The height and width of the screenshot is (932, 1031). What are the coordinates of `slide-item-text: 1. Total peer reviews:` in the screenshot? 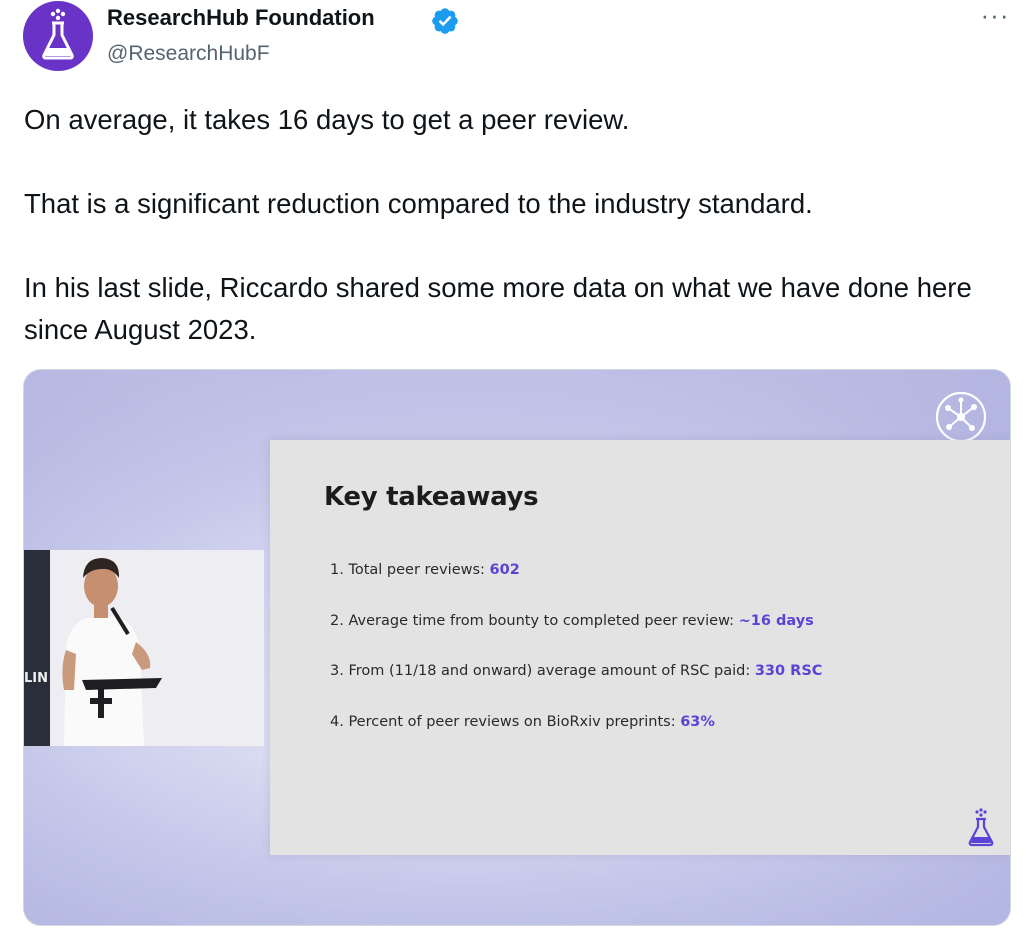 It's located at (410, 570).